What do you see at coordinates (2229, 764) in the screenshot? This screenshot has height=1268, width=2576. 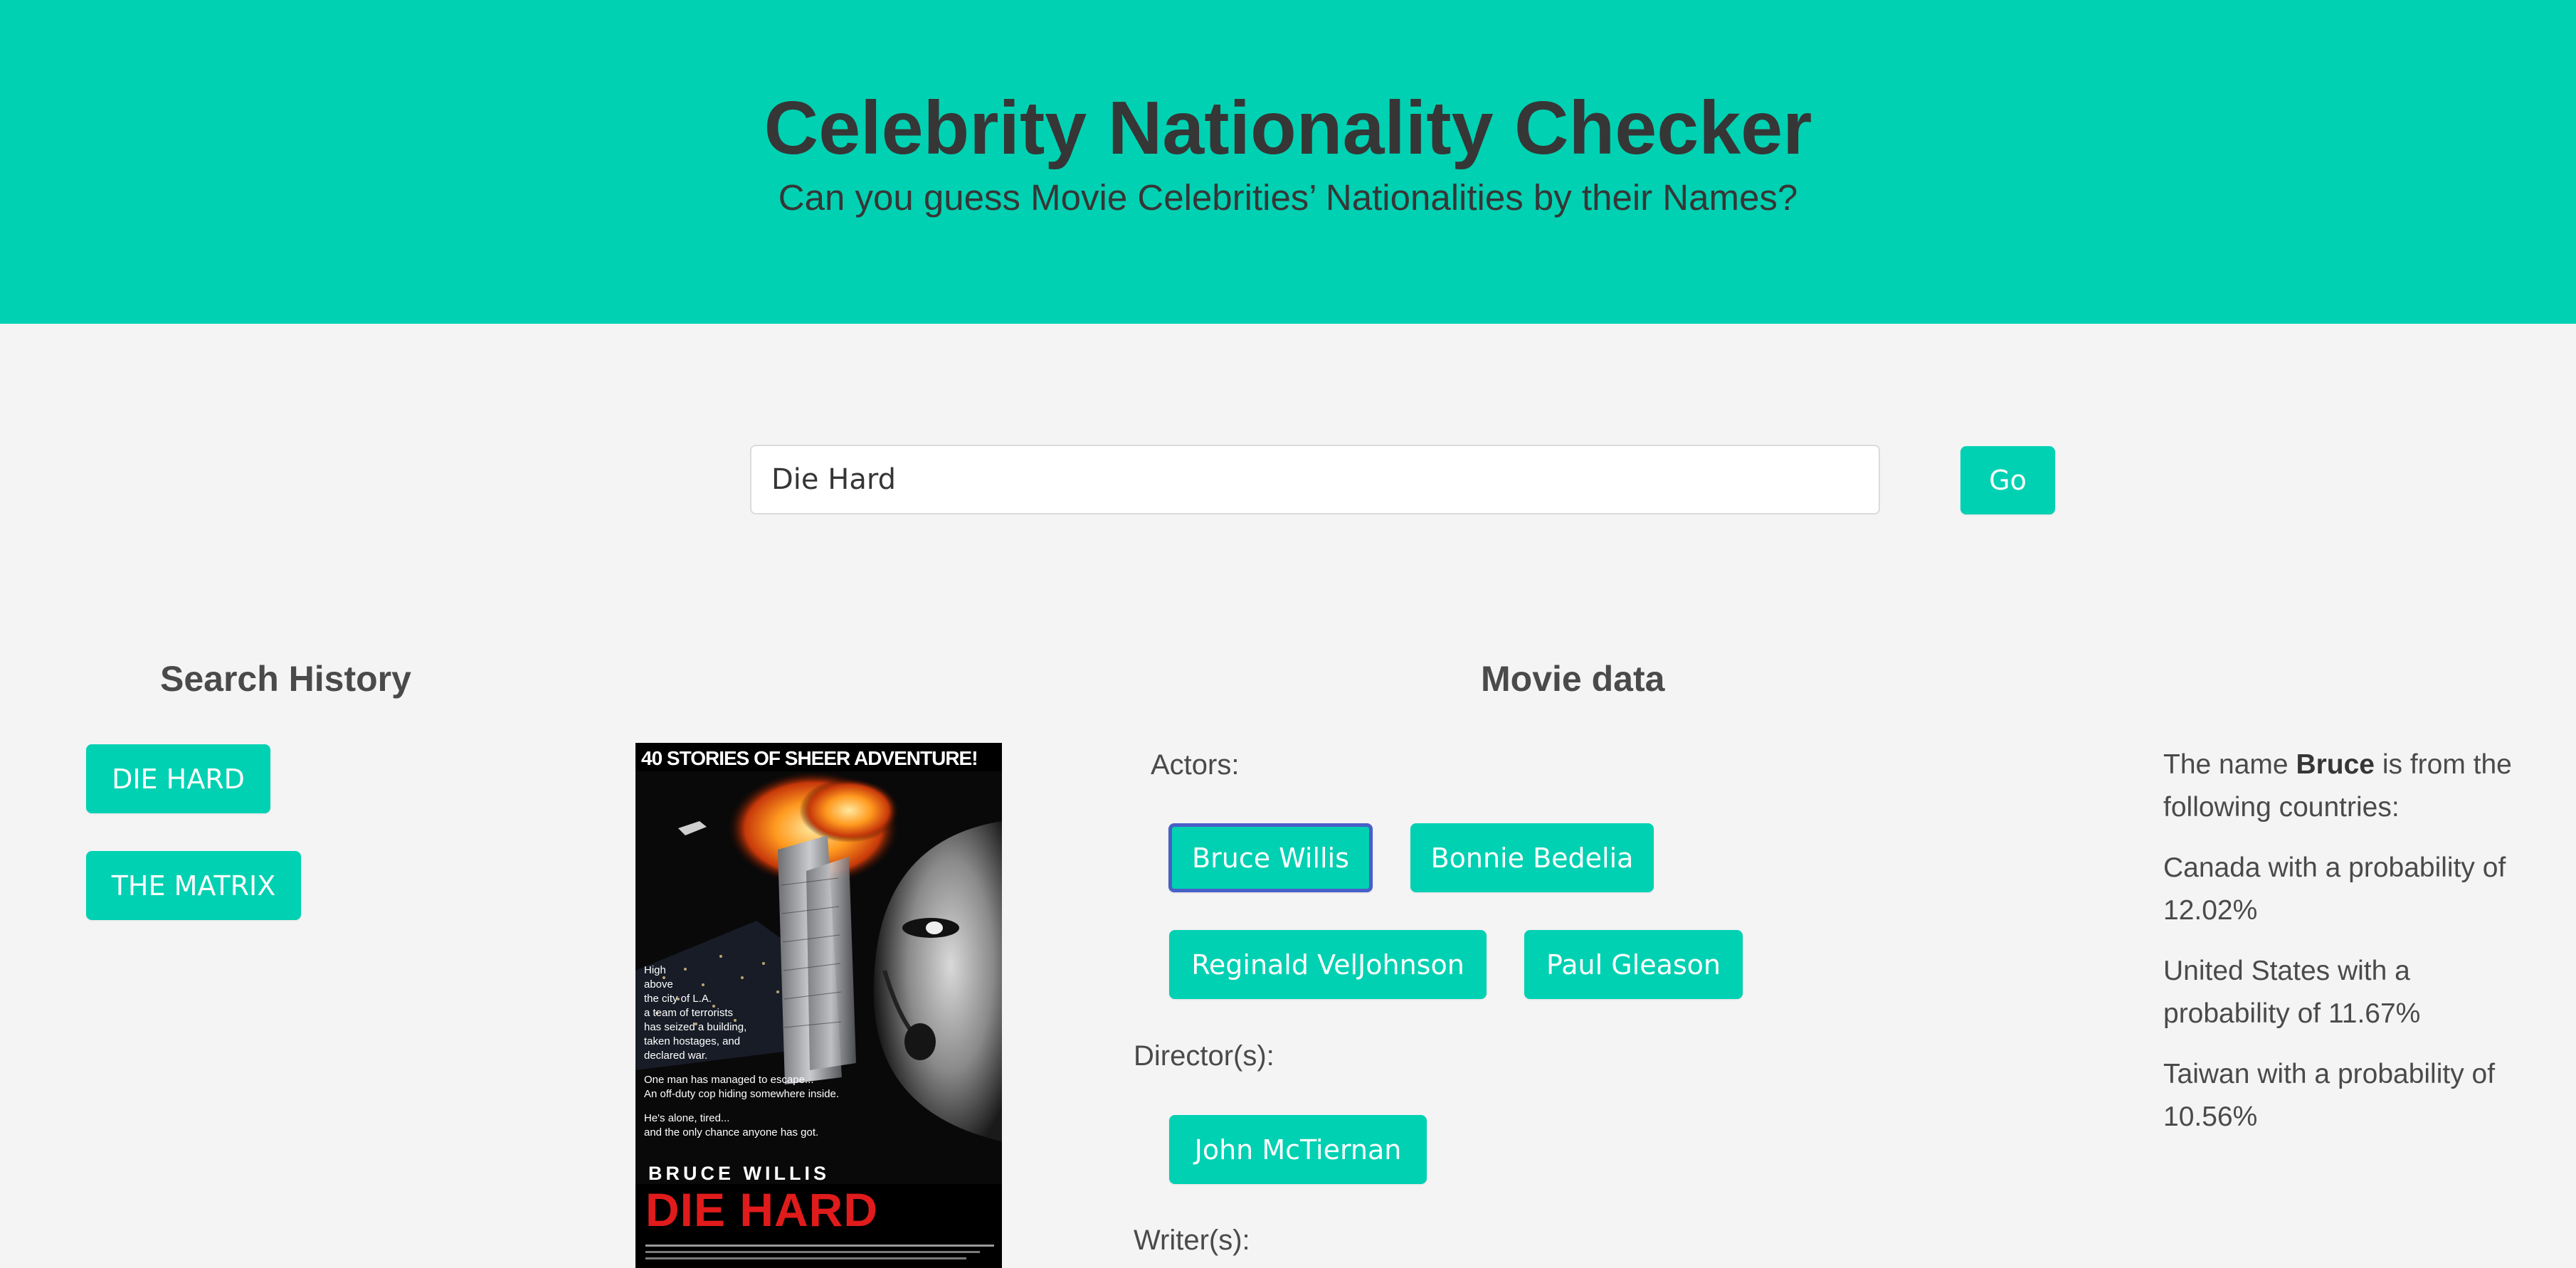 I see `intro-prefix: The name` at bounding box center [2229, 764].